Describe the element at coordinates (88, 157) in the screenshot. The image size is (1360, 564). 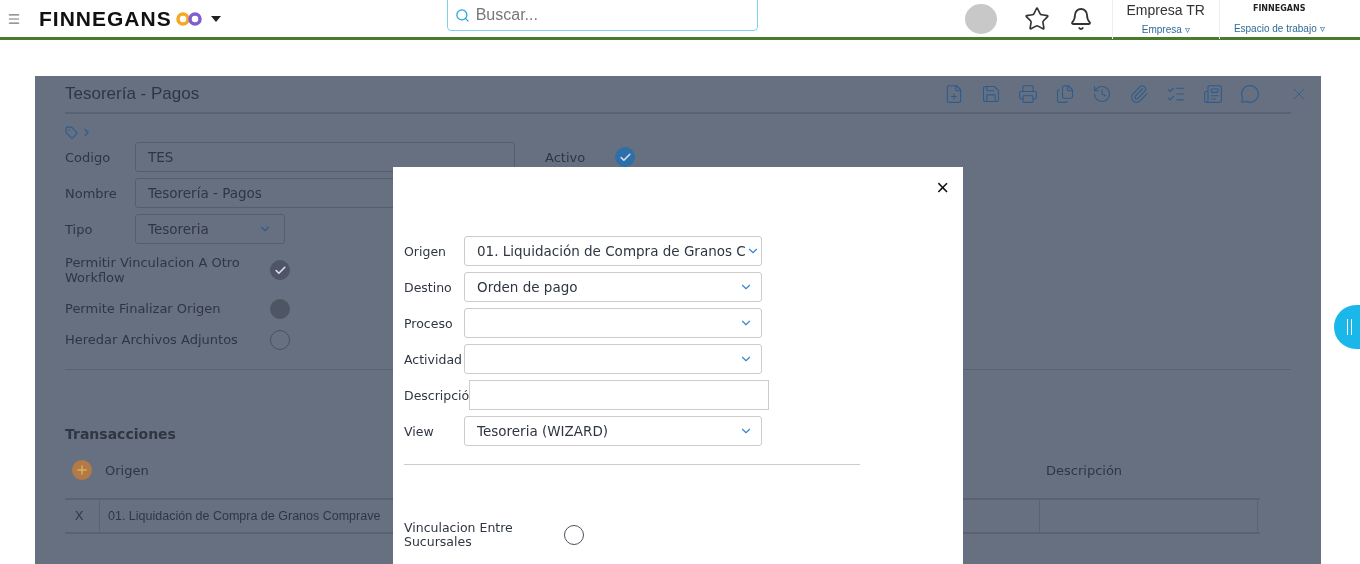
I see `field-label: Codigo` at that location.